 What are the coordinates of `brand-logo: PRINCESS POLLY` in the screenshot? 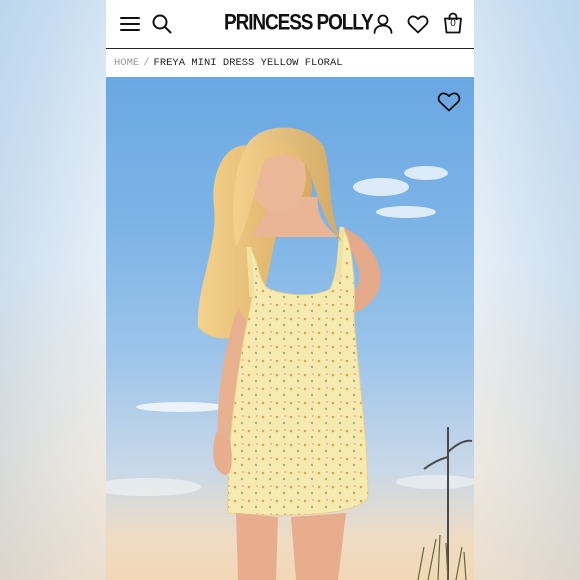 It's located at (299, 23).